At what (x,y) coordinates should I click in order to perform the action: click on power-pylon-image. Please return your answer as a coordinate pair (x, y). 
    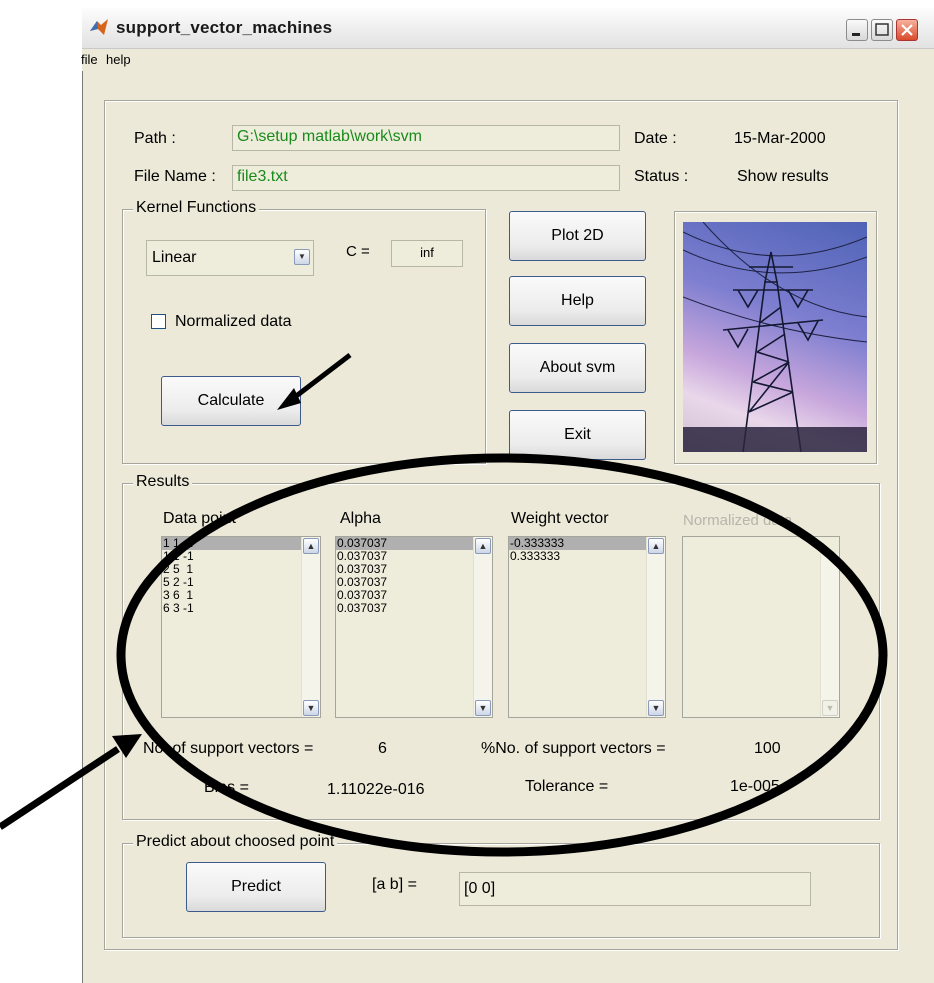
    Looking at the image, I should click on (775, 337).